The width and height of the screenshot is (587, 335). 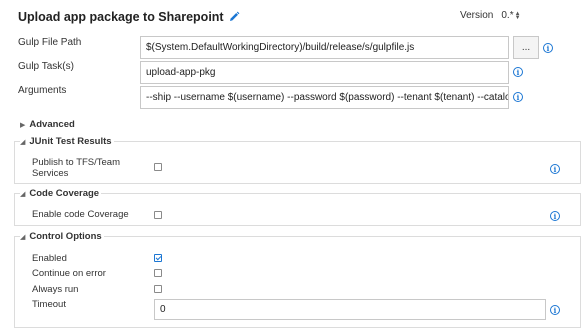 I want to click on gulp-tasks-input: upload-app-pkg, so click(x=324, y=72).